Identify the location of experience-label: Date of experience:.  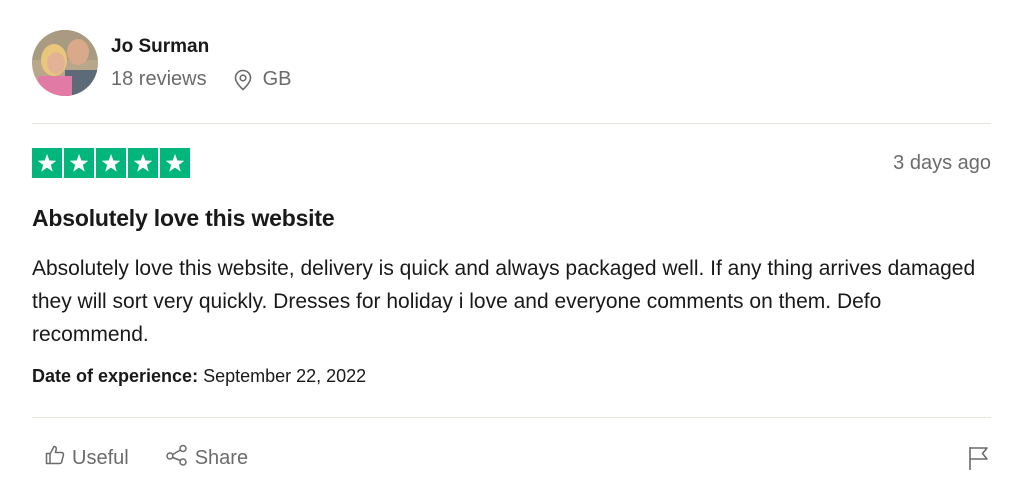
(115, 376).